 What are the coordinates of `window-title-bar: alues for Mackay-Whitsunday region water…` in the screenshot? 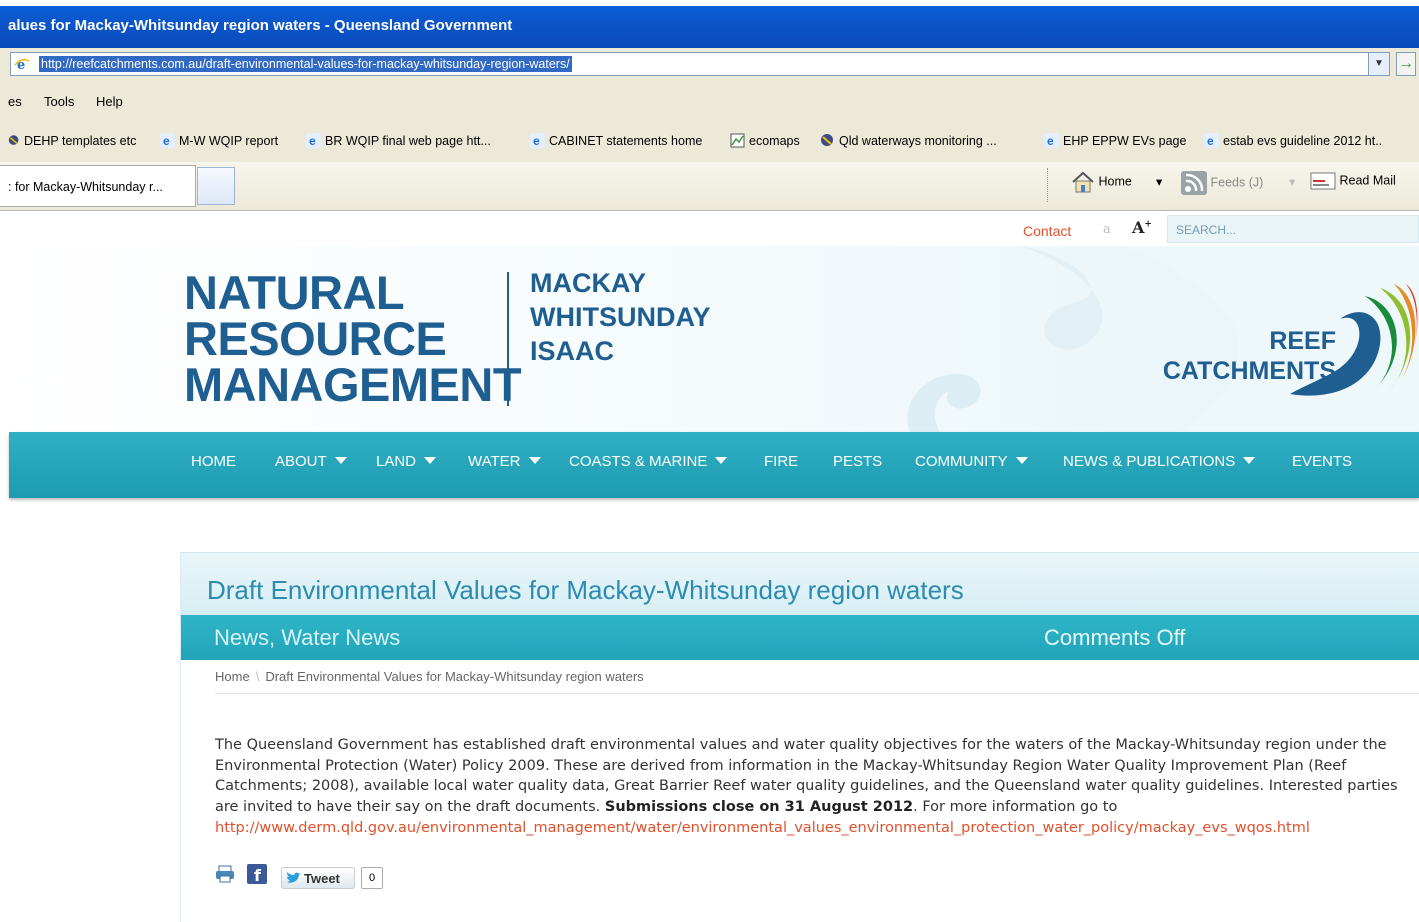 It's located at (709, 24).